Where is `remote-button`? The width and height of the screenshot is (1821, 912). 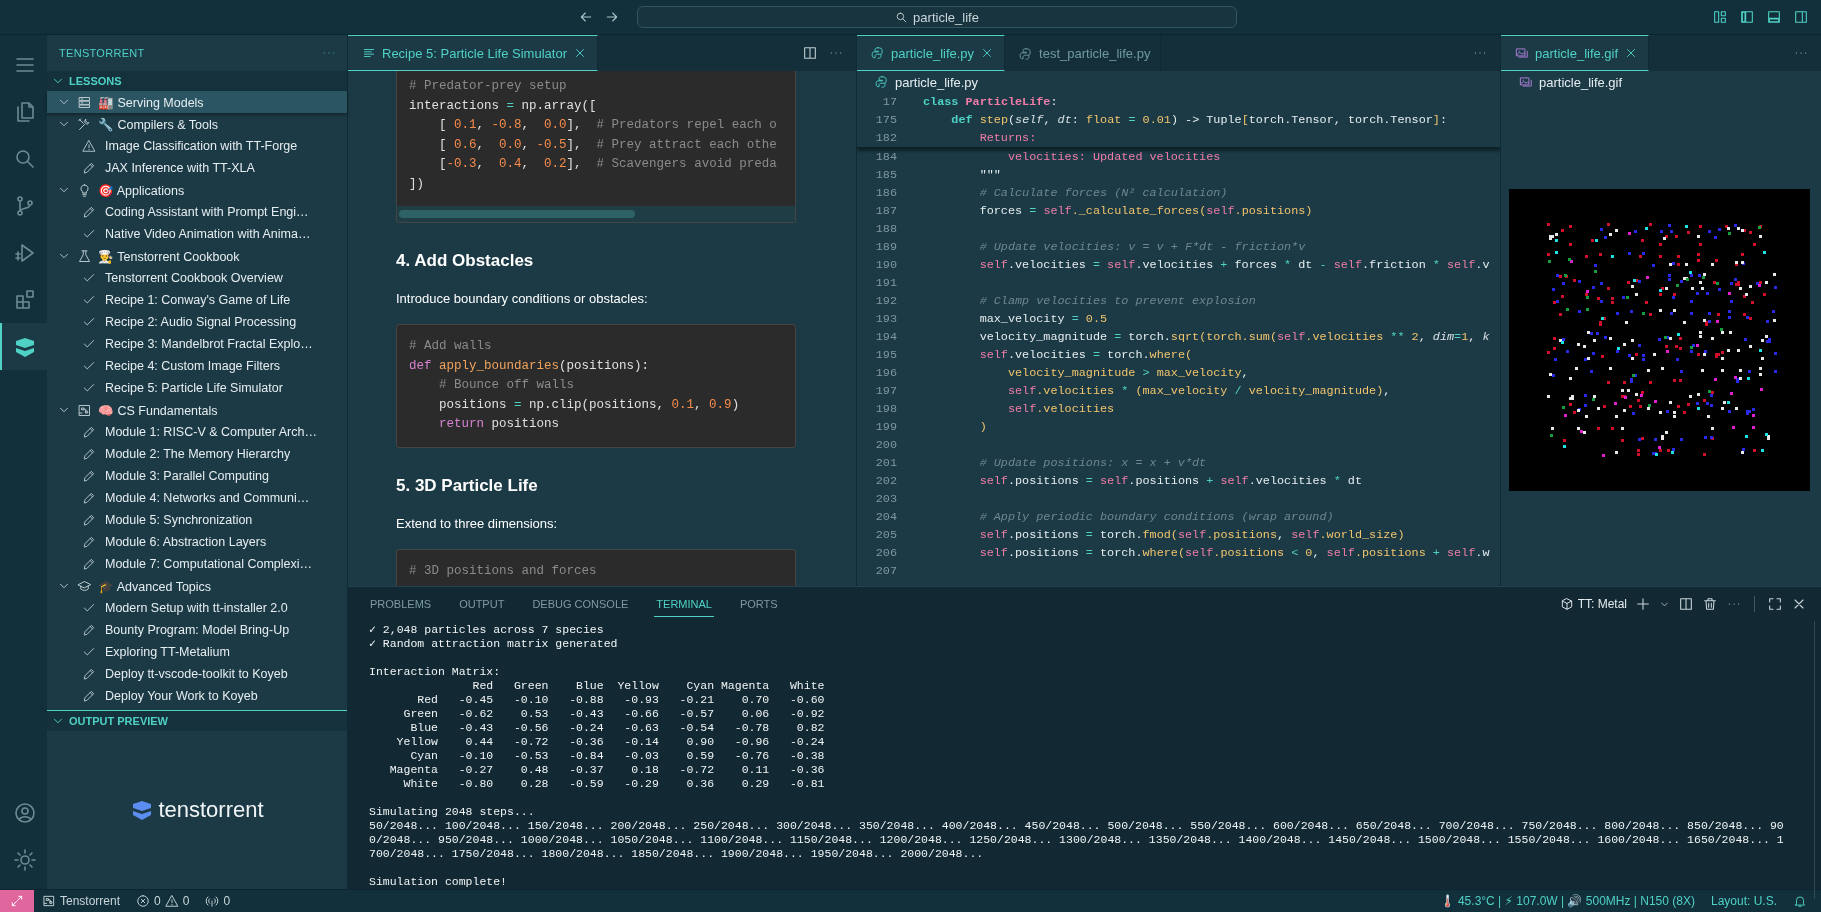
remote-button is located at coordinates (17, 901).